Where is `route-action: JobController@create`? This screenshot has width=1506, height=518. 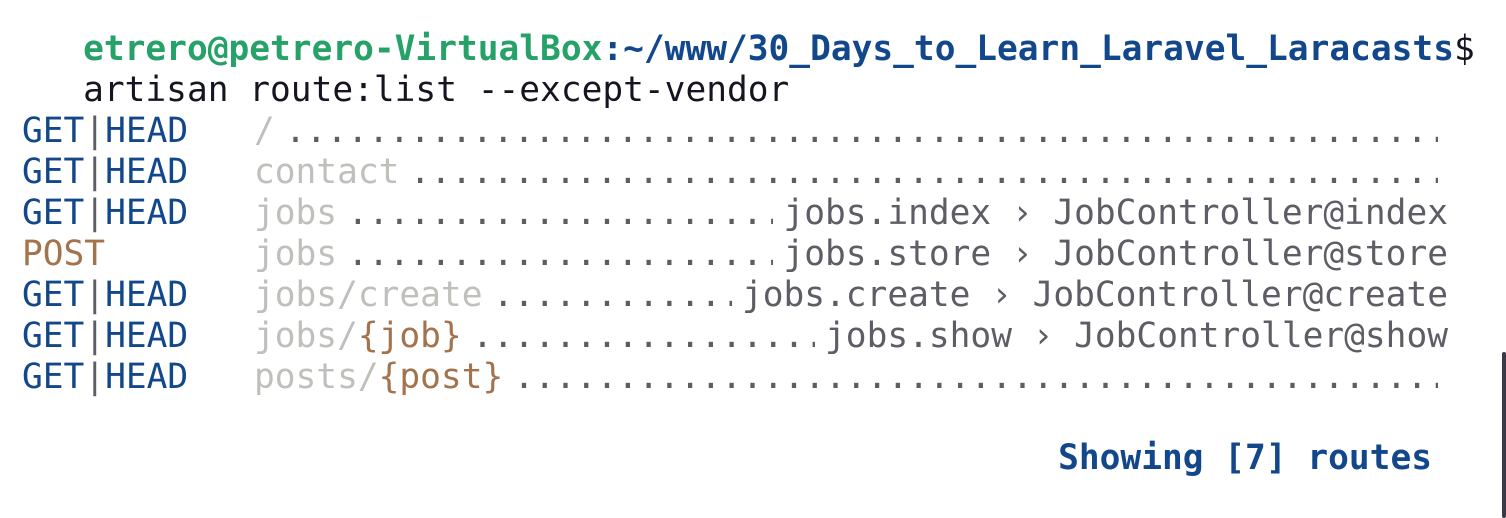 route-action: JobController@create is located at coordinates (1240, 295).